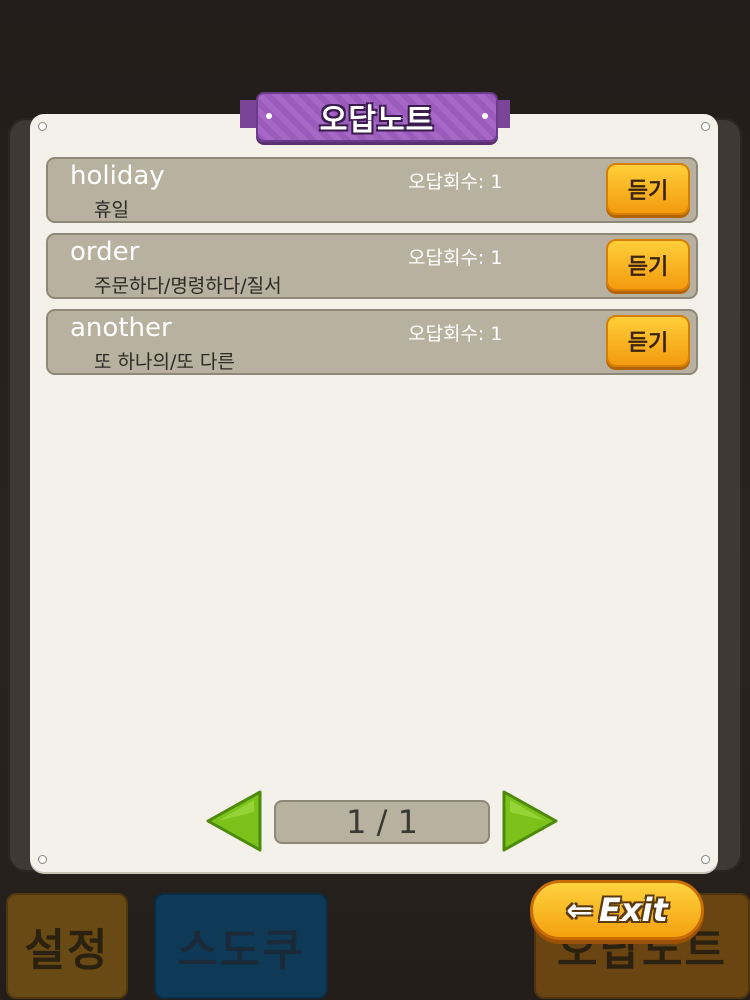 The height and width of the screenshot is (1000, 750). I want to click on page-indicator: 1 / 1, so click(382, 822).